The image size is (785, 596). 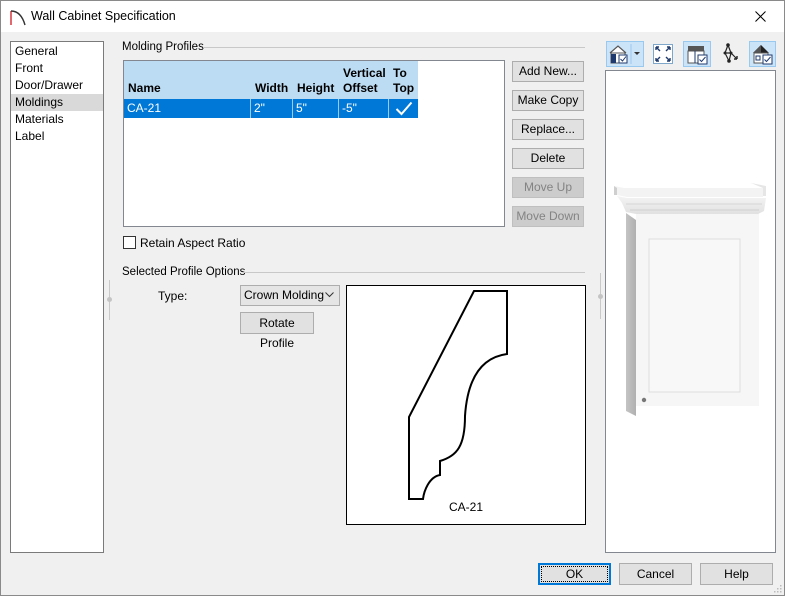 What do you see at coordinates (271, 88) in the screenshot?
I see `column-header-width: Width` at bounding box center [271, 88].